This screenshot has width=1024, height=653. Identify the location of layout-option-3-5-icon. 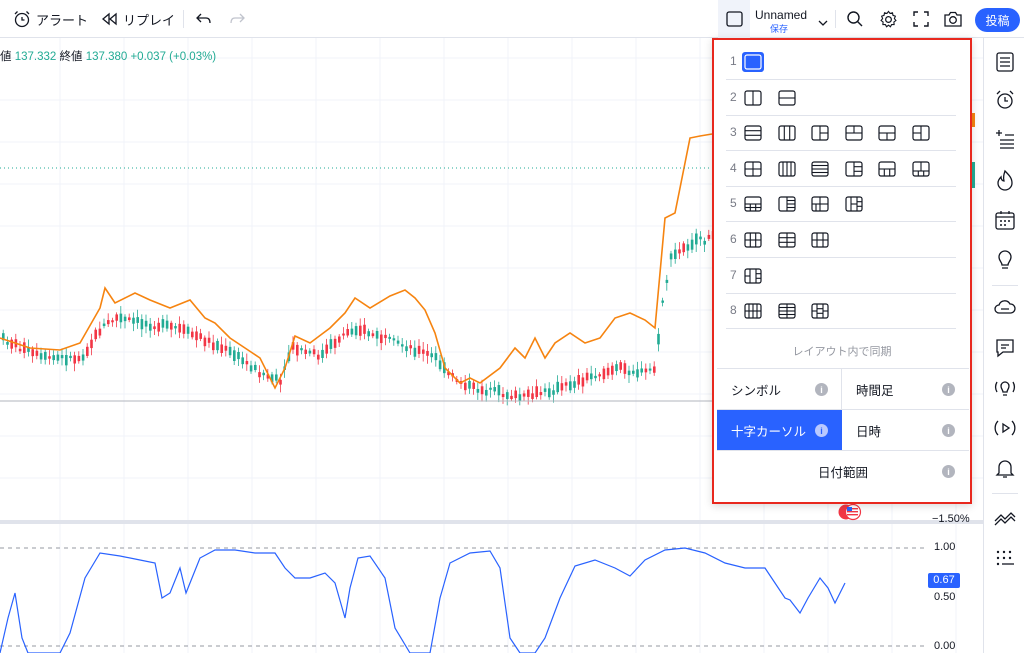
(887, 133).